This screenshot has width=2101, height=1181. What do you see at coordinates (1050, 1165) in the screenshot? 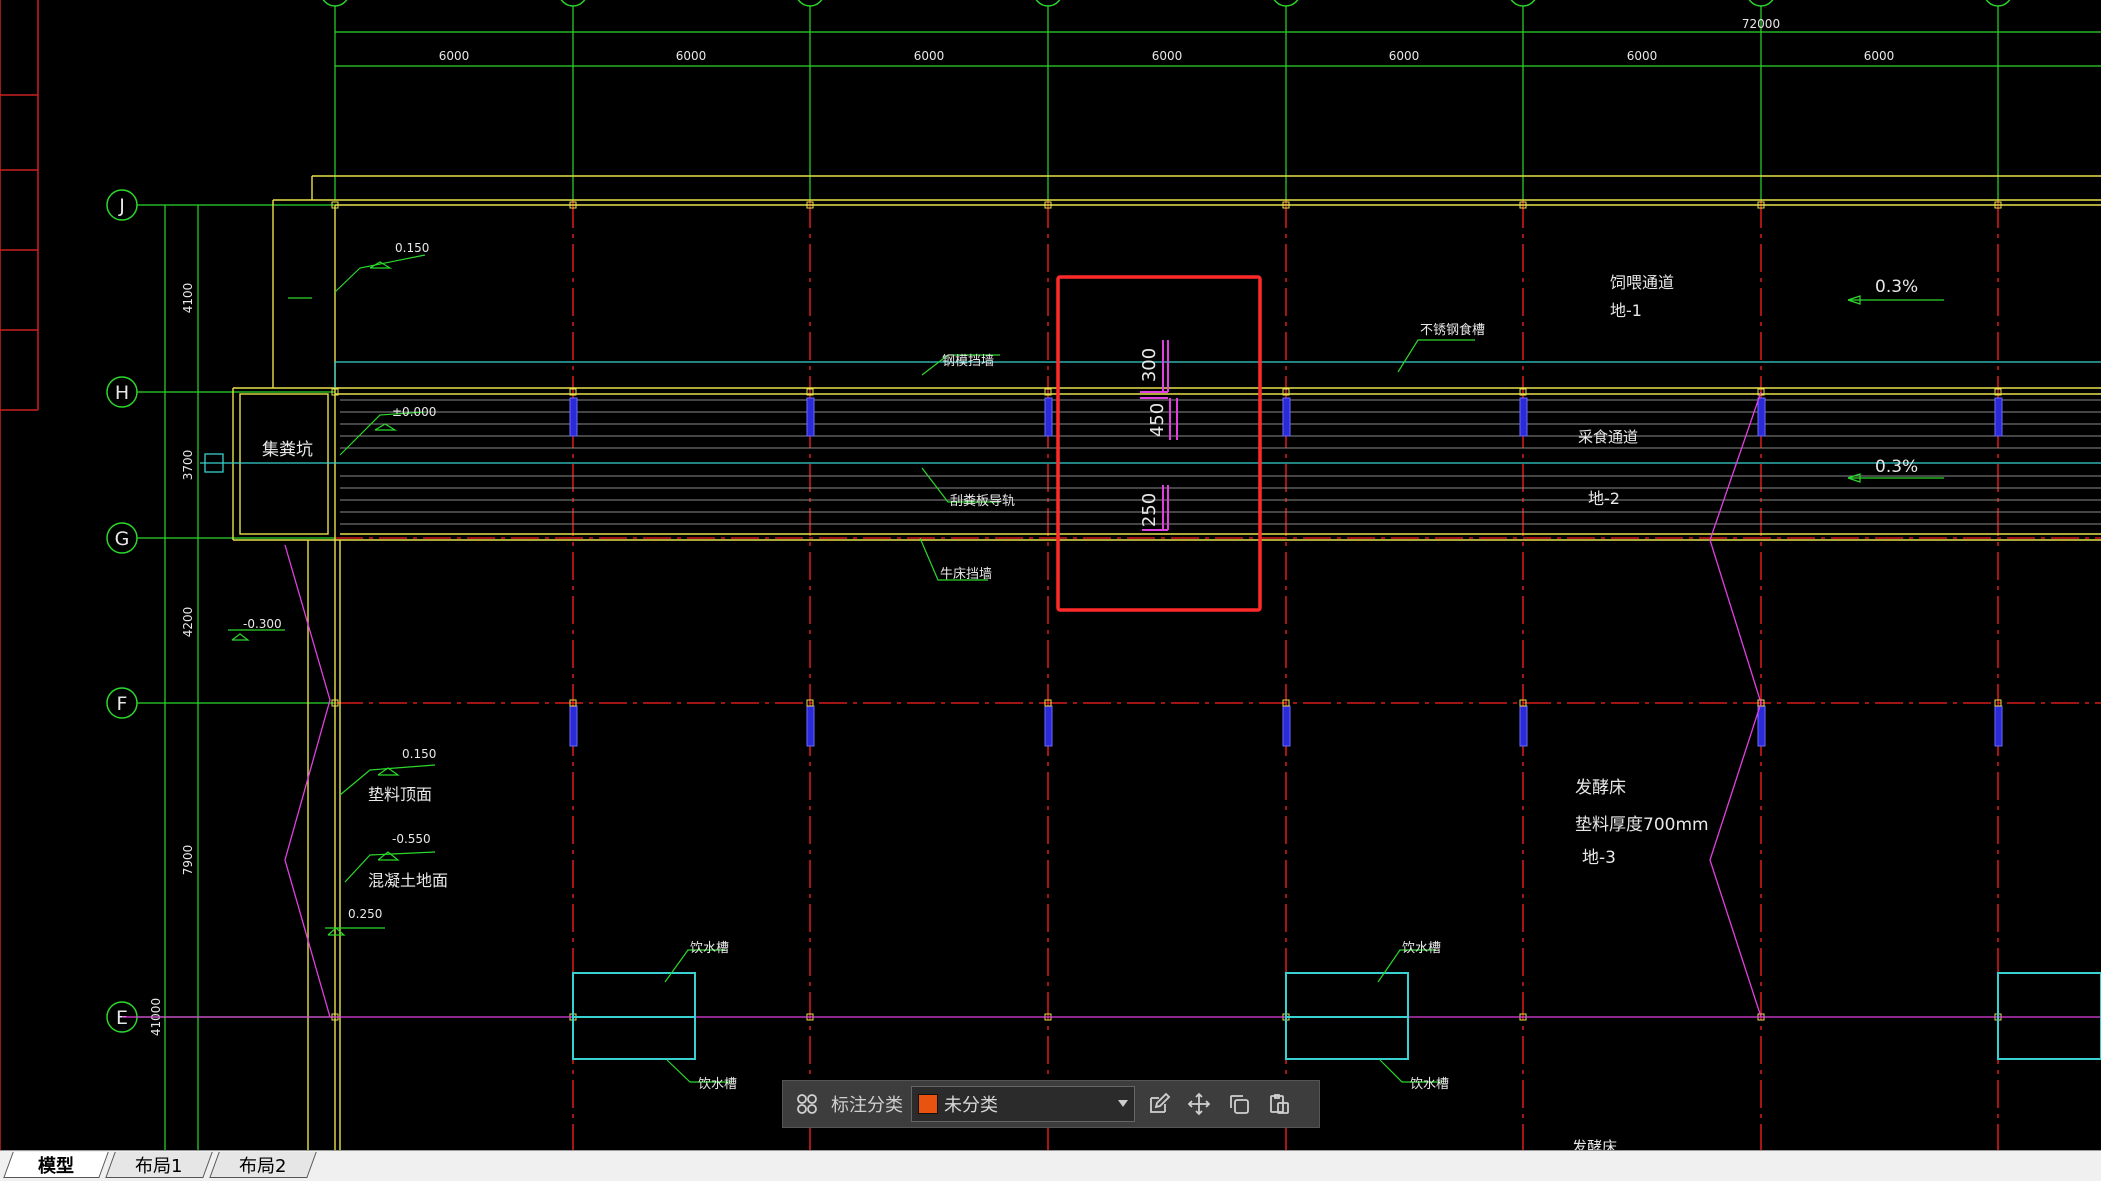
I see `layout-tab-bar: 模型 布局1 布局2` at bounding box center [1050, 1165].